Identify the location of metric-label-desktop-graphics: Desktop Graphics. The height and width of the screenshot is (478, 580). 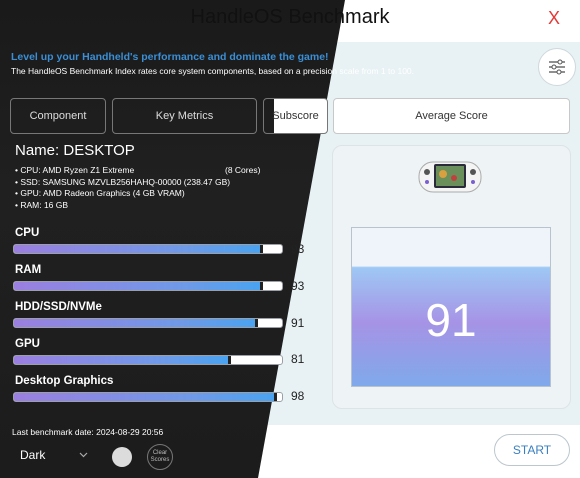
(64, 381).